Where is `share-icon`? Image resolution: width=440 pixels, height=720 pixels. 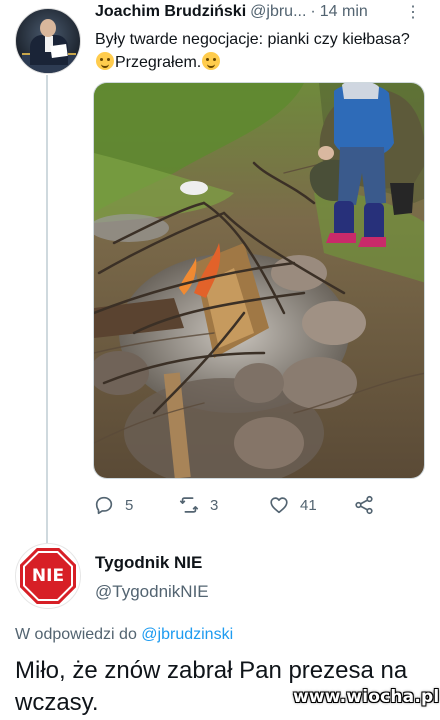 share-icon is located at coordinates (364, 505).